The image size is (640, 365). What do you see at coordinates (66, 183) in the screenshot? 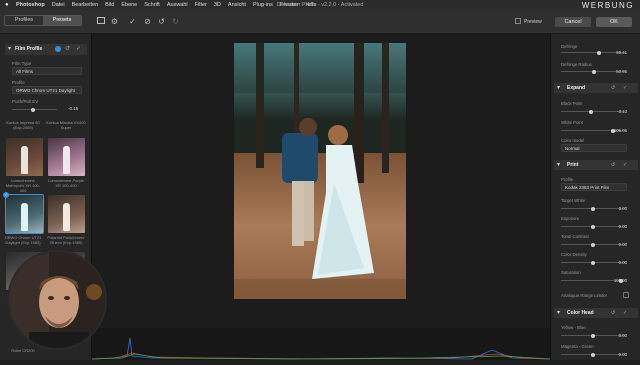
I see `thumbnail-caption: Lomochrome Purple XR 100-400` at bounding box center [66, 183].